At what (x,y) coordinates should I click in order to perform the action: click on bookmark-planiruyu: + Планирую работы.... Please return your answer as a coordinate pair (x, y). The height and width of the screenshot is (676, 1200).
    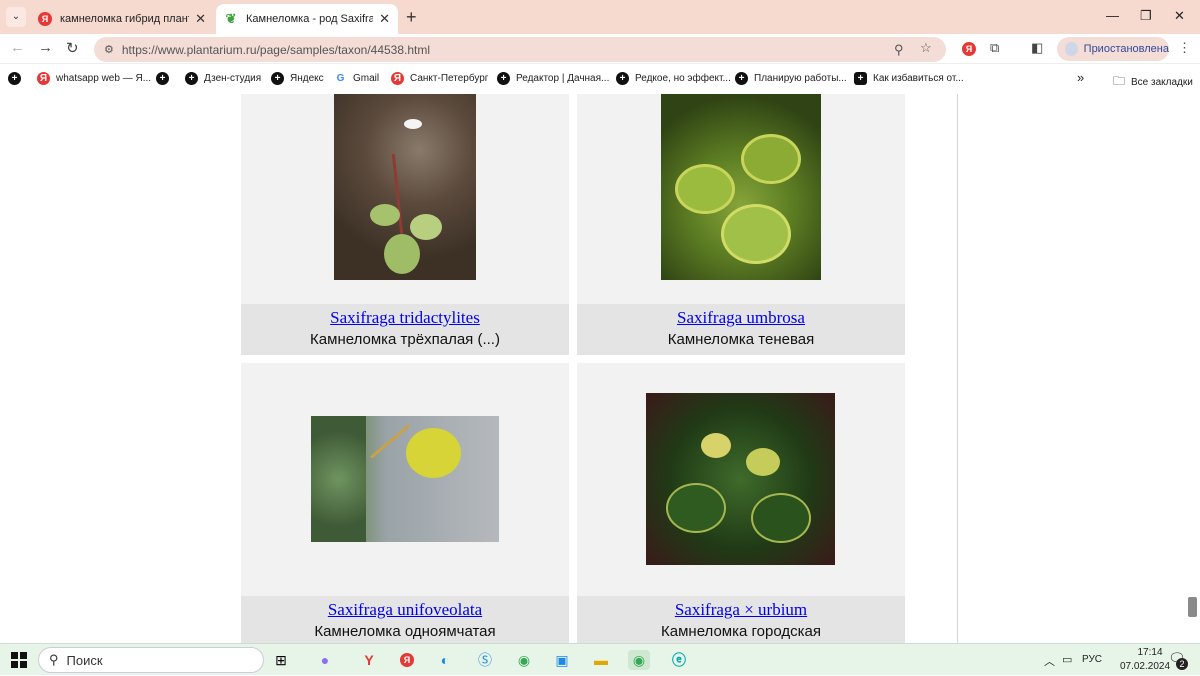
    Looking at the image, I should click on (791, 78).